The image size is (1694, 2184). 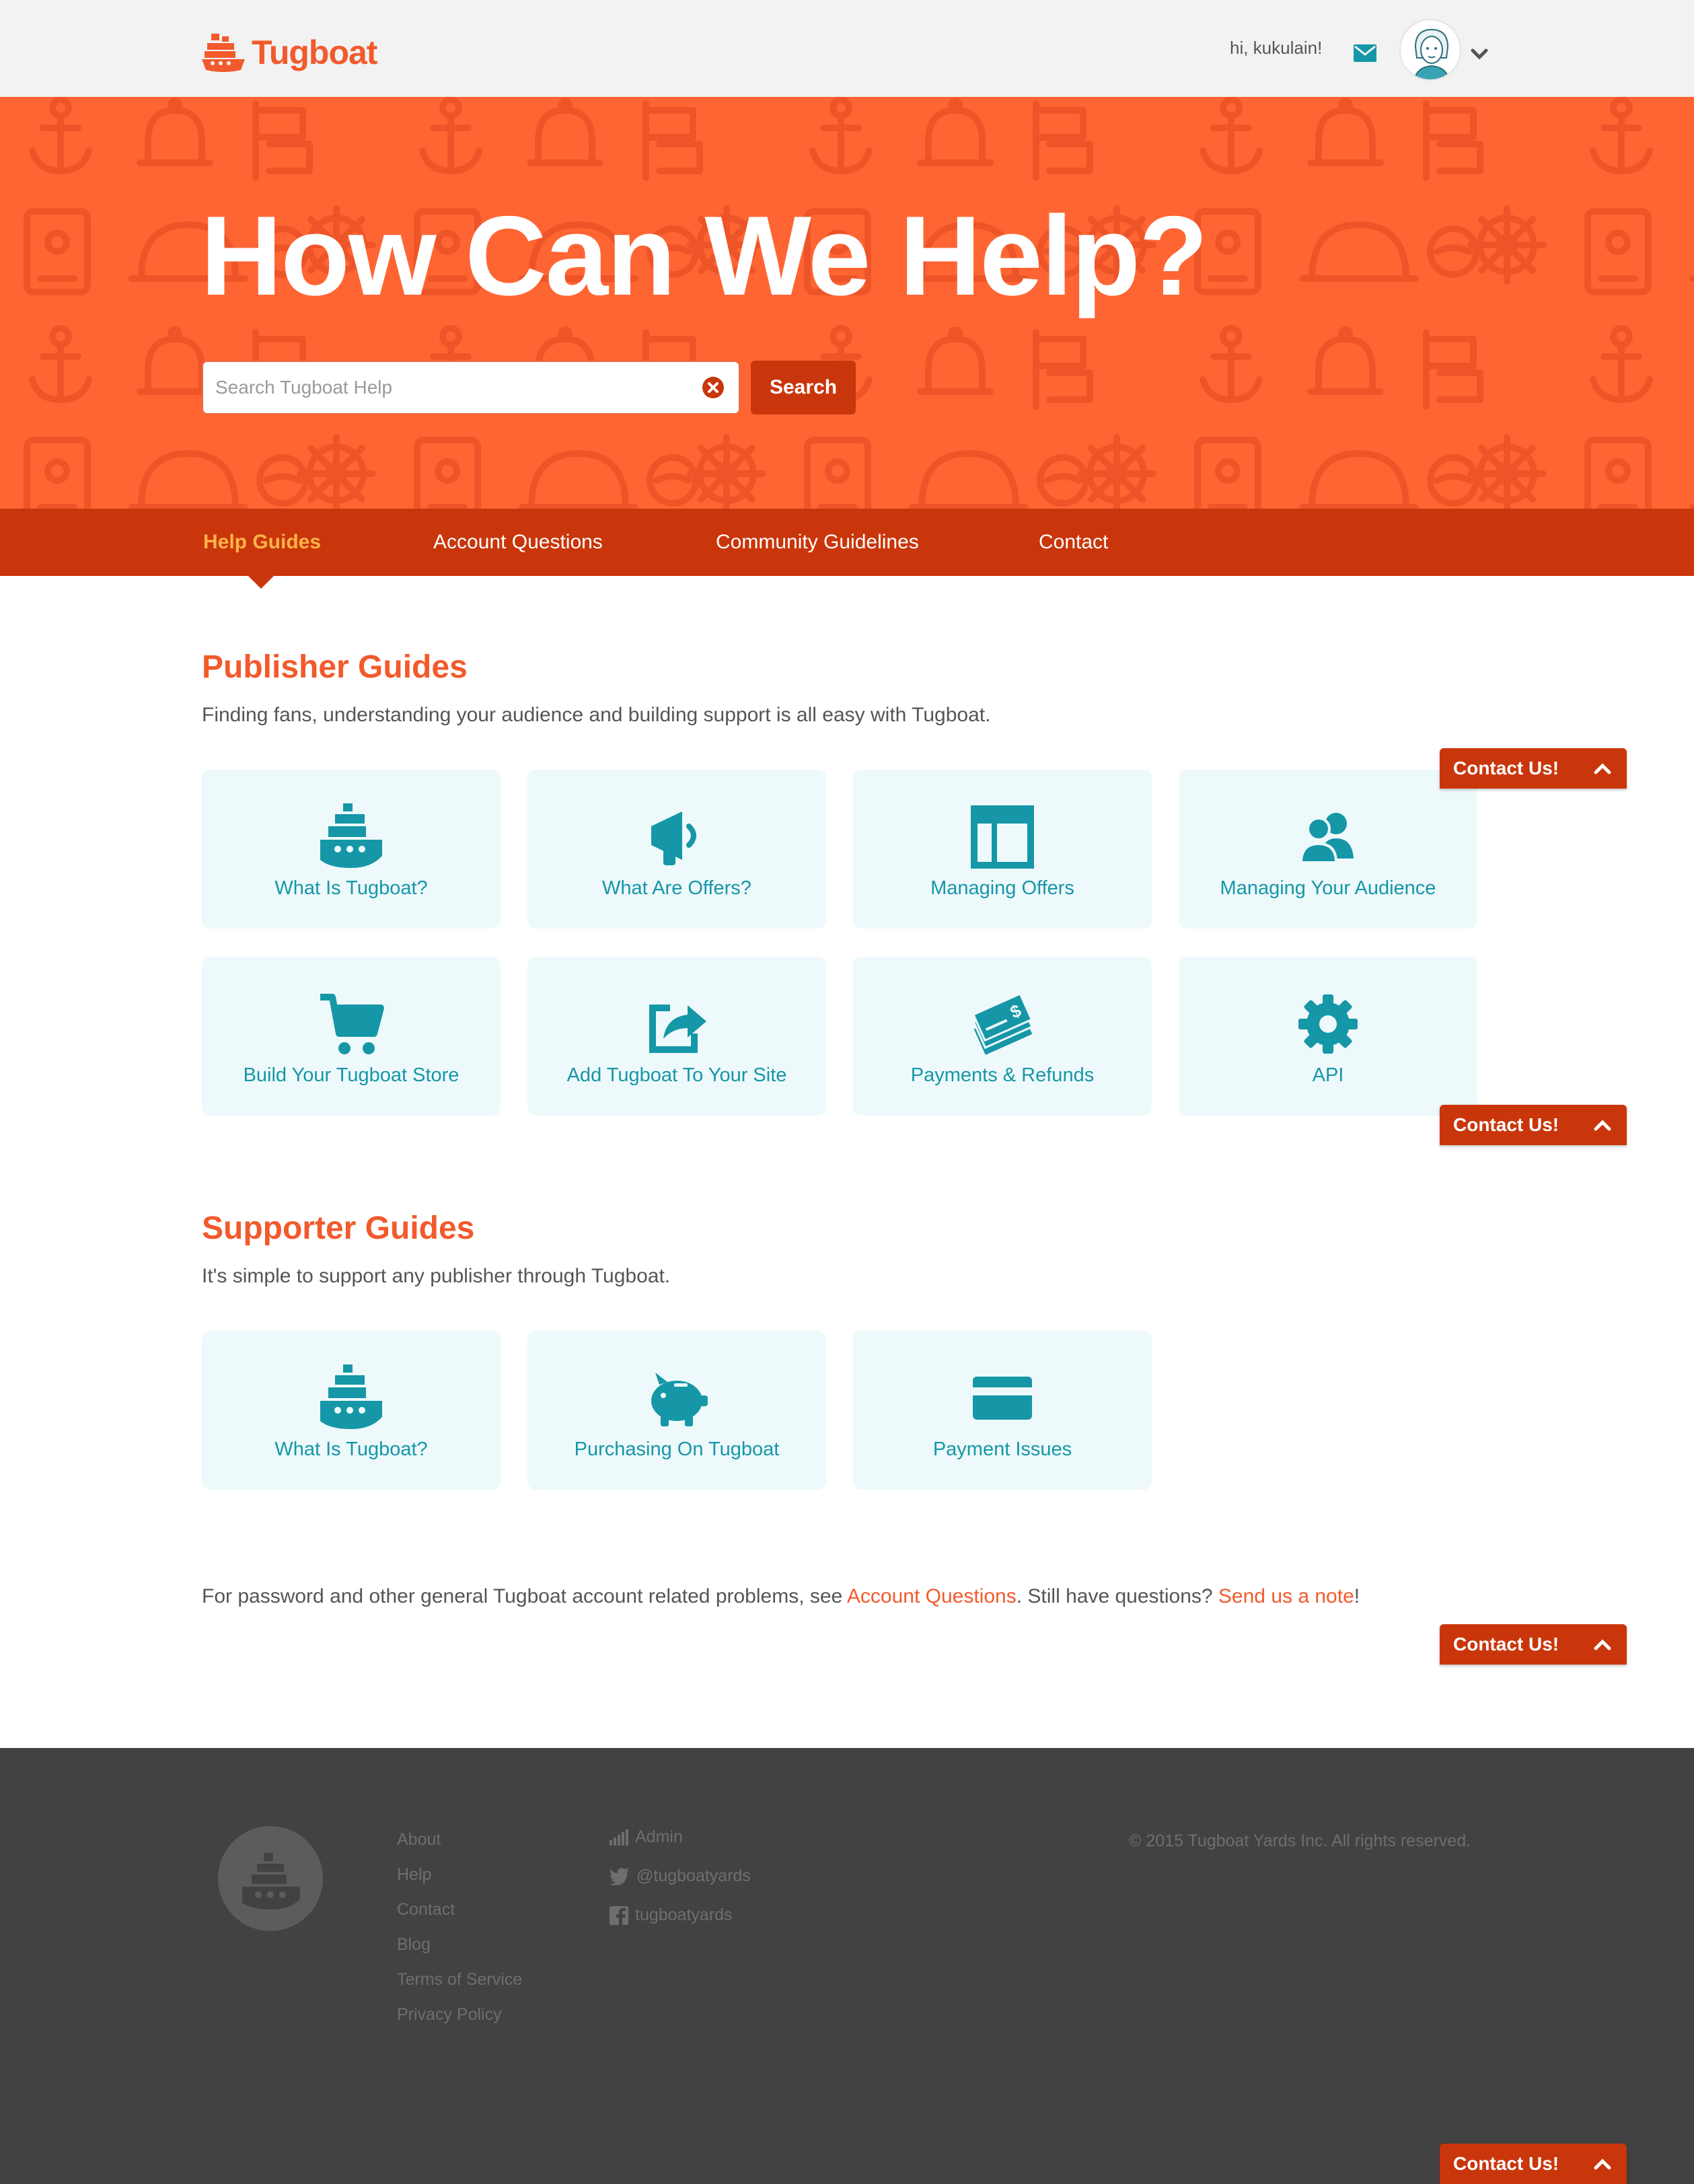 I want to click on search-input, so click(x=450, y=387).